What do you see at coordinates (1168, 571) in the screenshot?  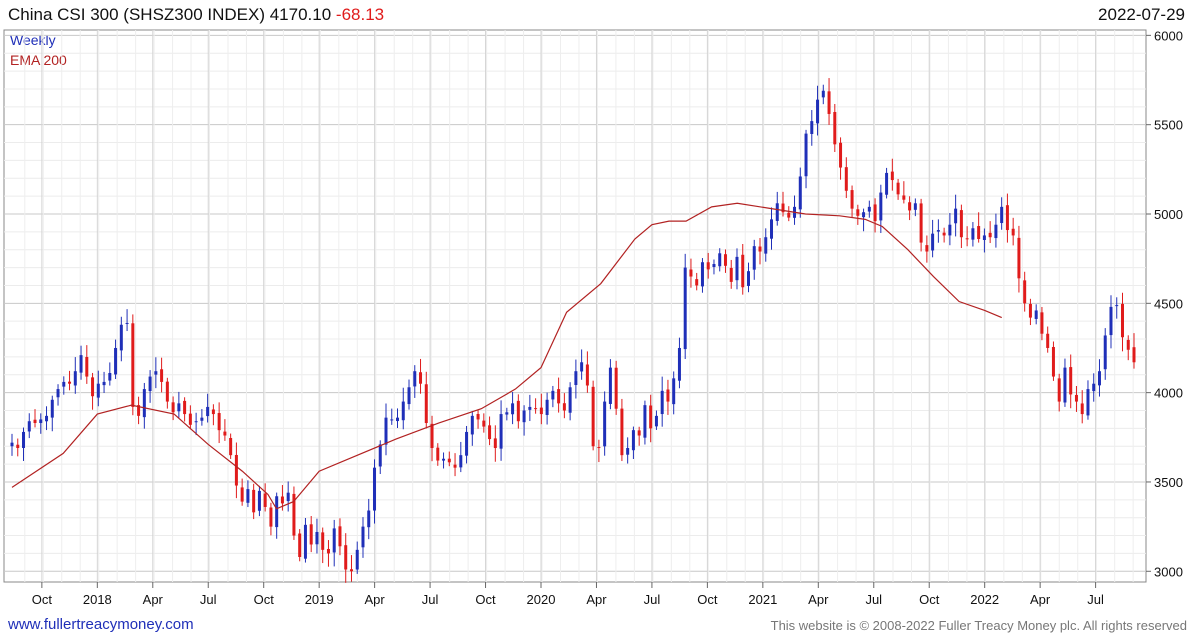 I see `y-tick-label: 3000` at bounding box center [1168, 571].